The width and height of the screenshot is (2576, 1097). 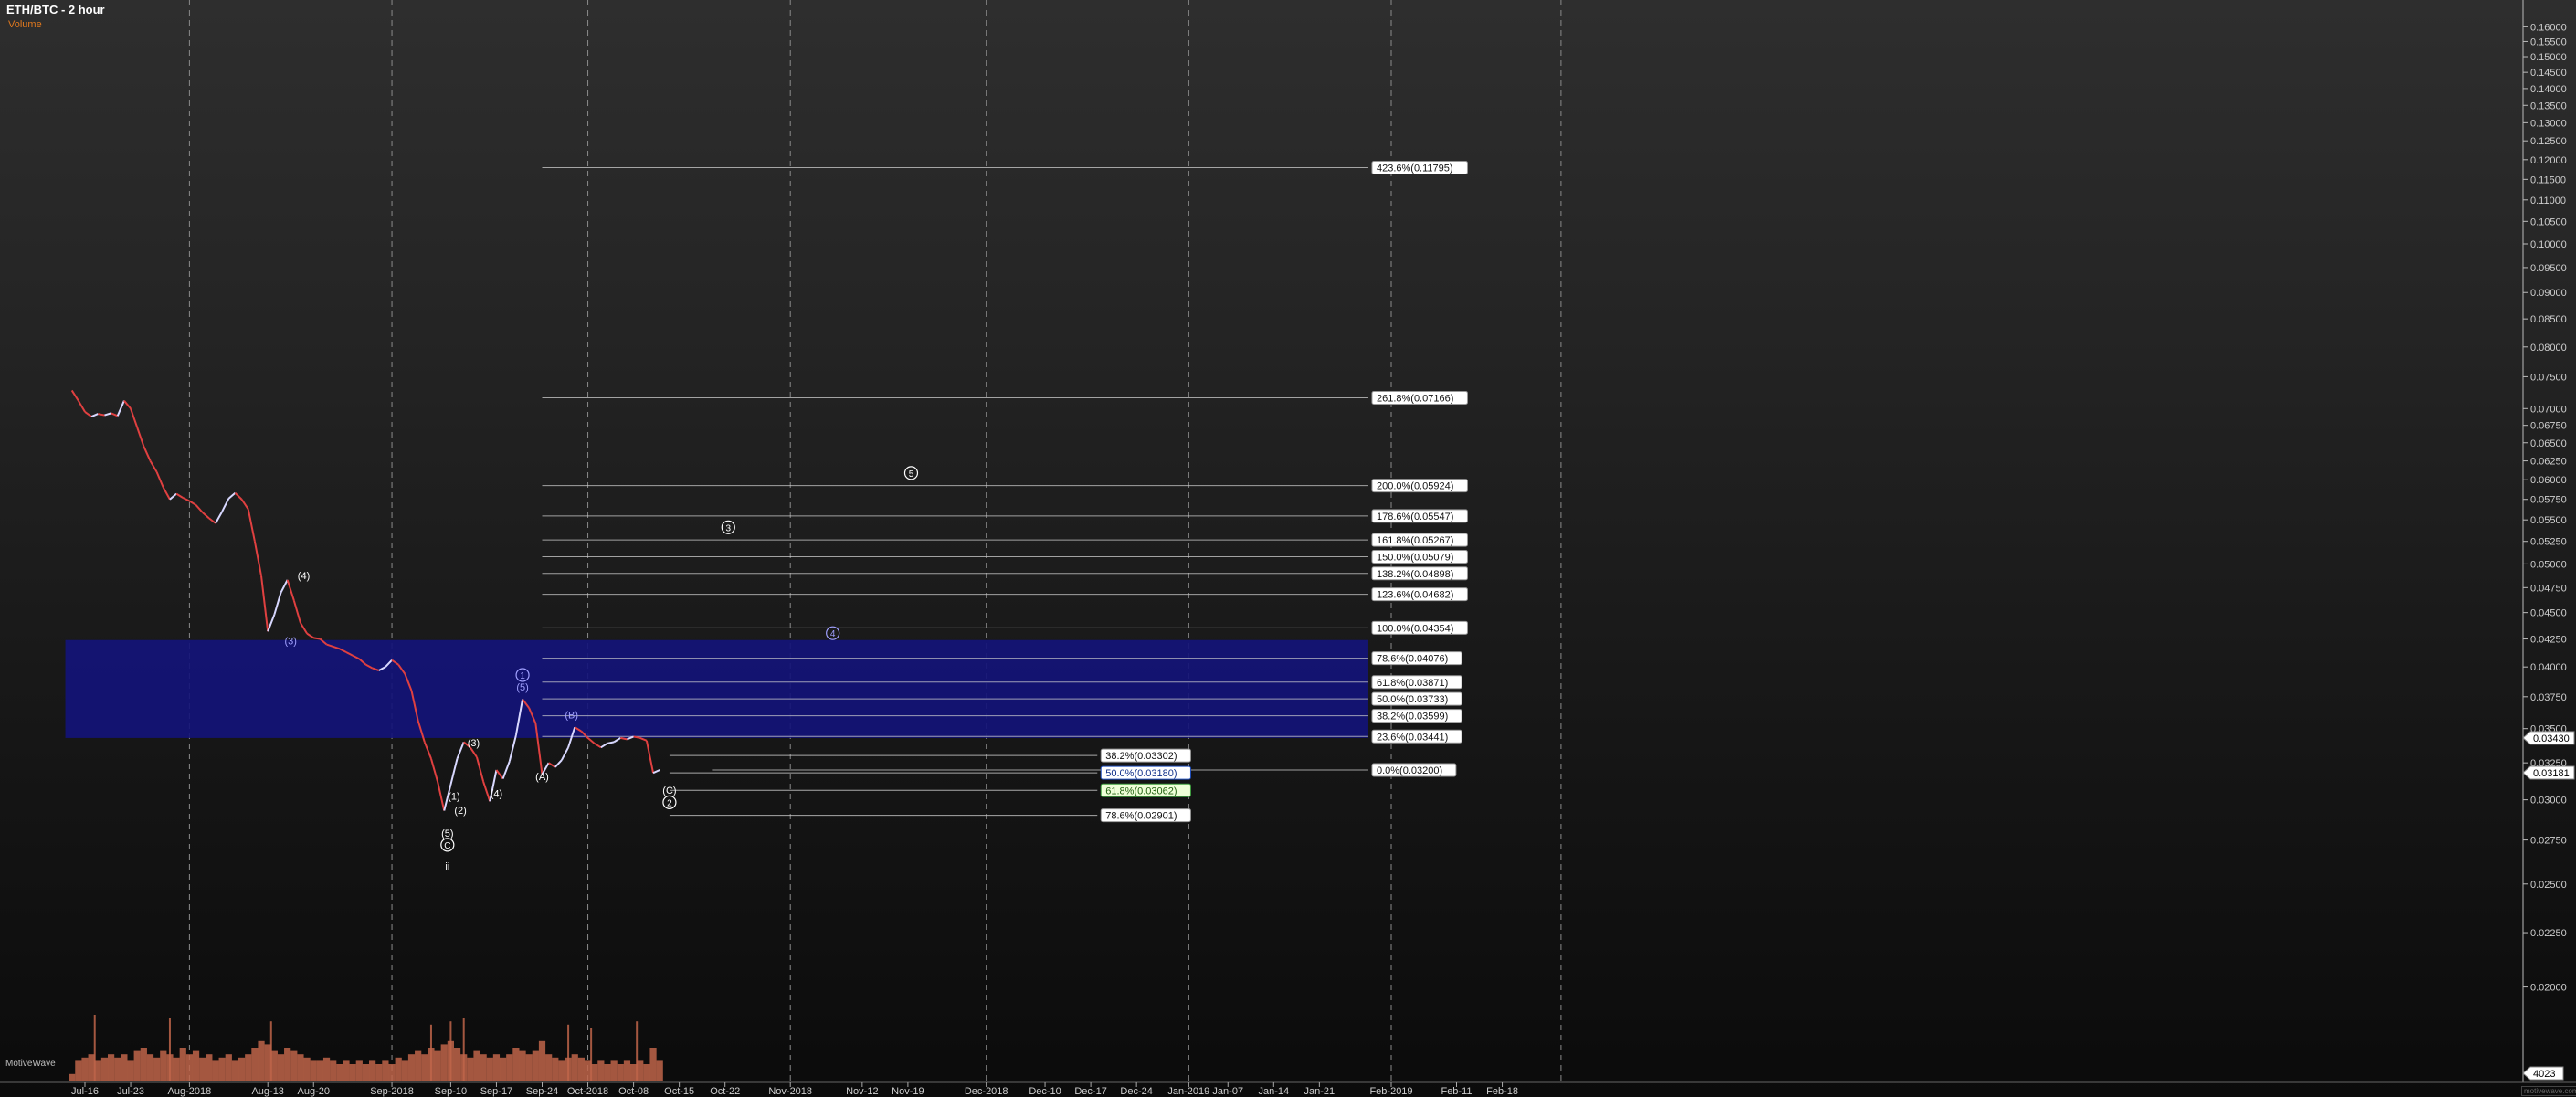 What do you see at coordinates (571, 715) in the screenshot?
I see `wave-label: (B)` at bounding box center [571, 715].